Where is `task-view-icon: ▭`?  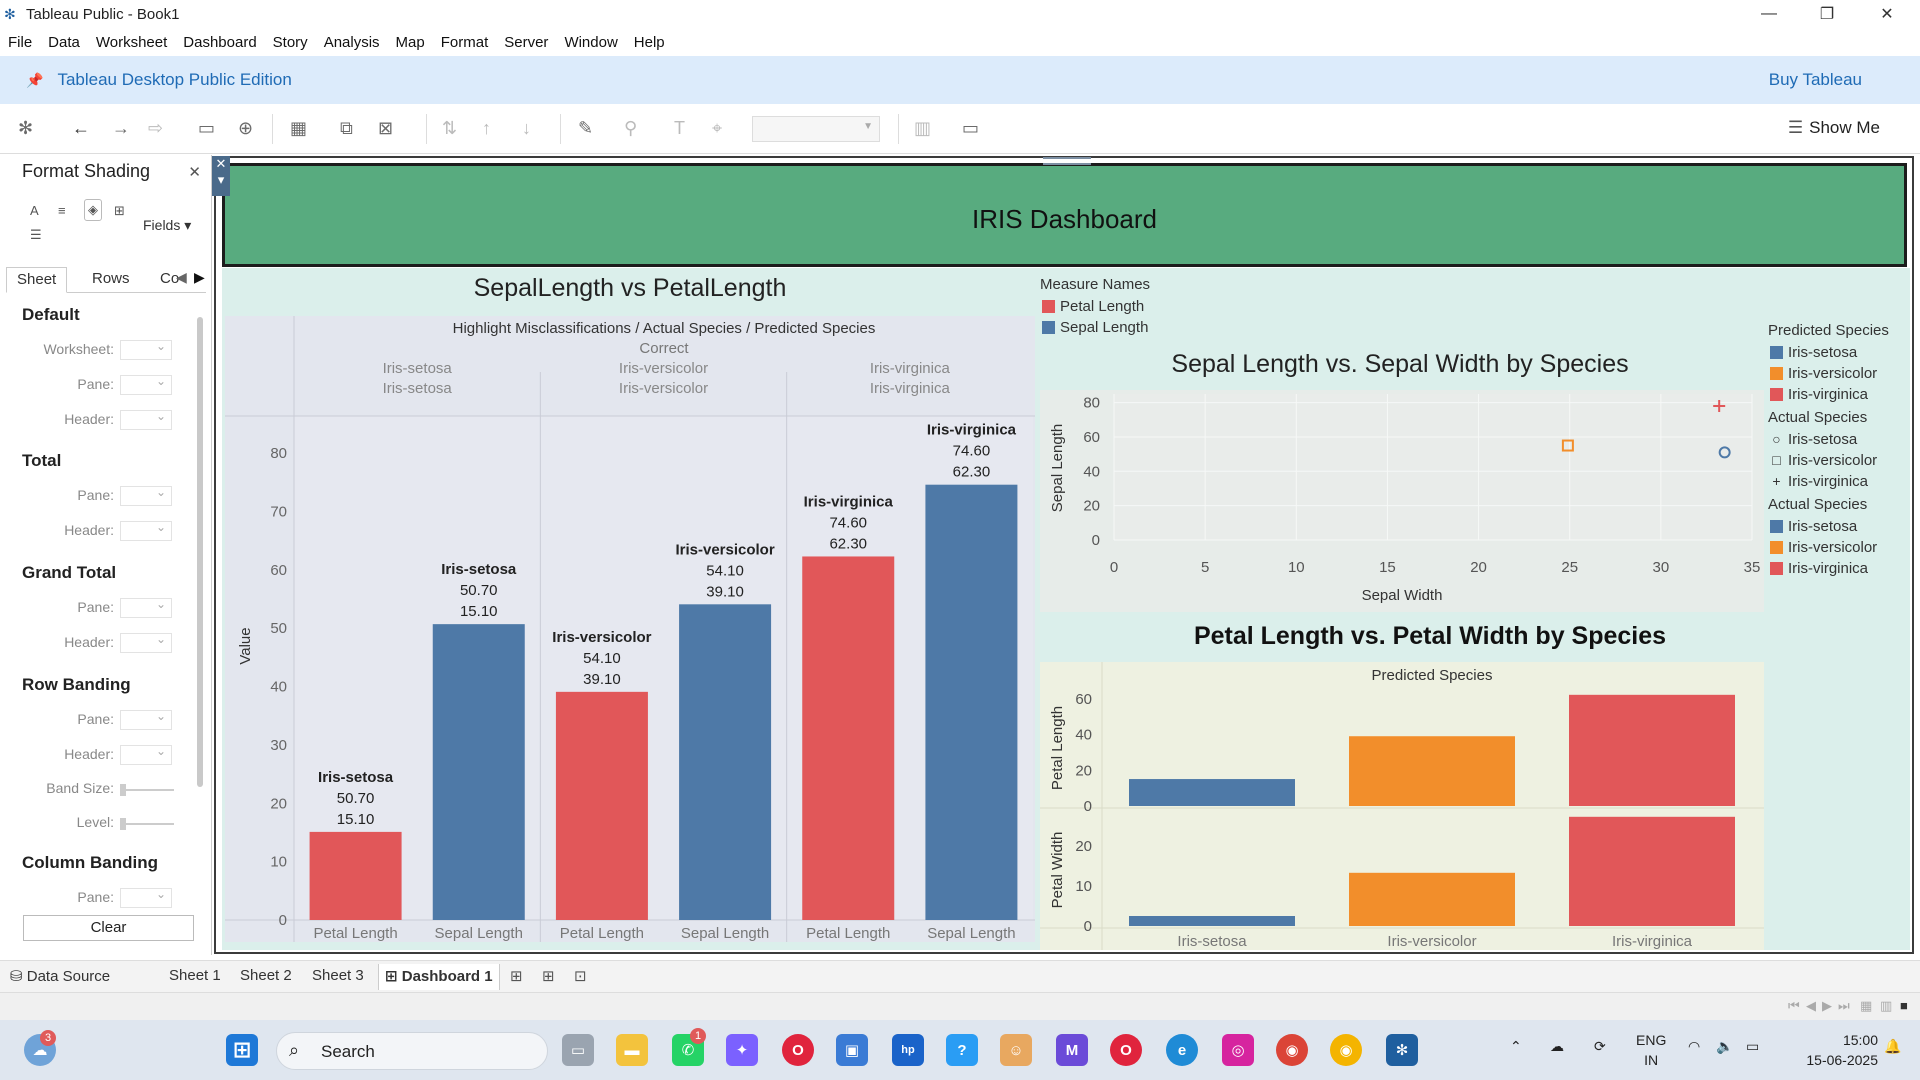
task-view-icon: ▭ is located at coordinates (578, 1050).